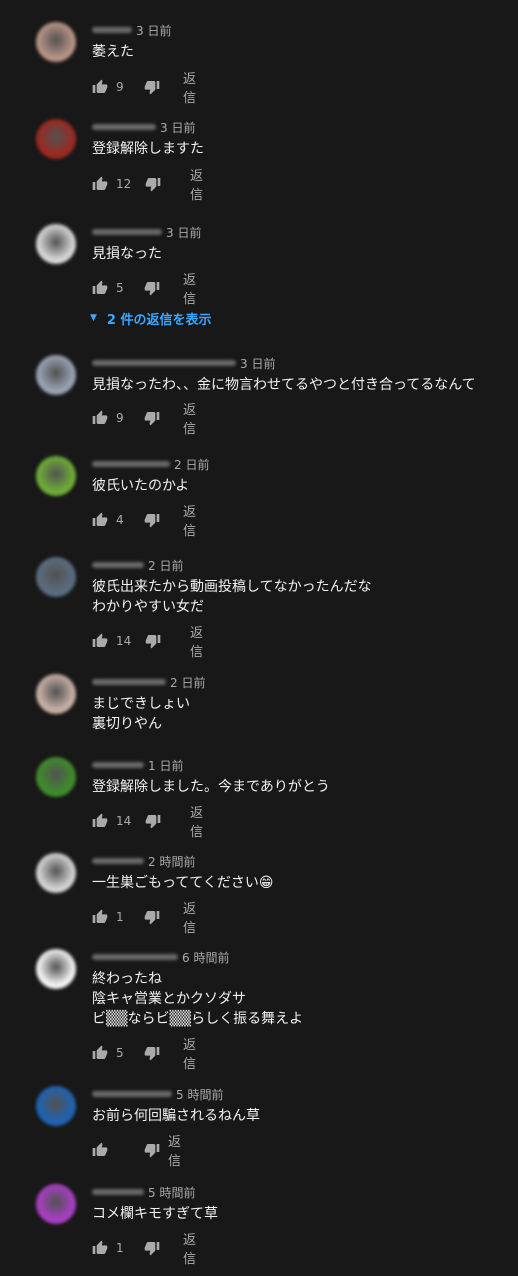  What do you see at coordinates (211, 787) in the screenshot?
I see `comment-body: 登録解除しました。今までありがとう` at bounding box center [211, 787].